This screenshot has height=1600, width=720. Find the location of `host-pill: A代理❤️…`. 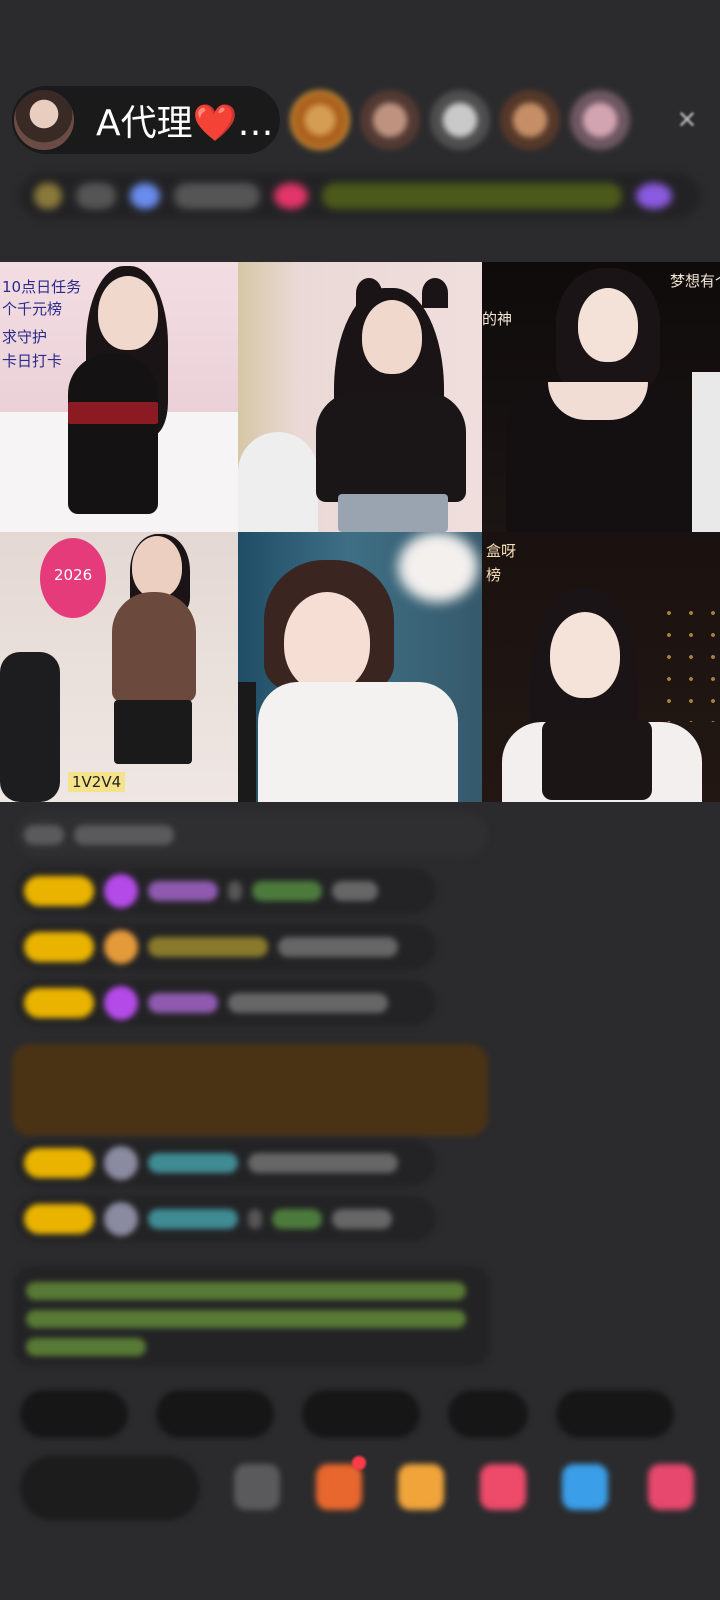

host-pill: A代理❤️… is located at coordinates (146, 120).